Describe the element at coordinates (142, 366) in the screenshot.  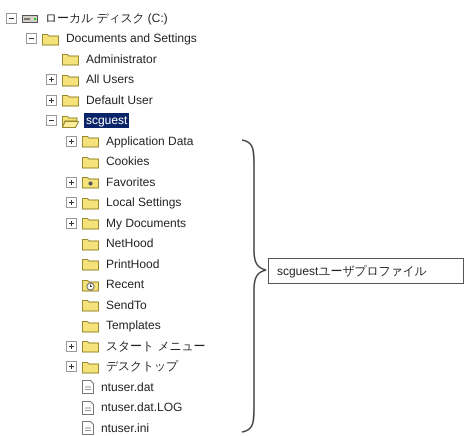
I see `tree-item: デスクトップ` at that location.